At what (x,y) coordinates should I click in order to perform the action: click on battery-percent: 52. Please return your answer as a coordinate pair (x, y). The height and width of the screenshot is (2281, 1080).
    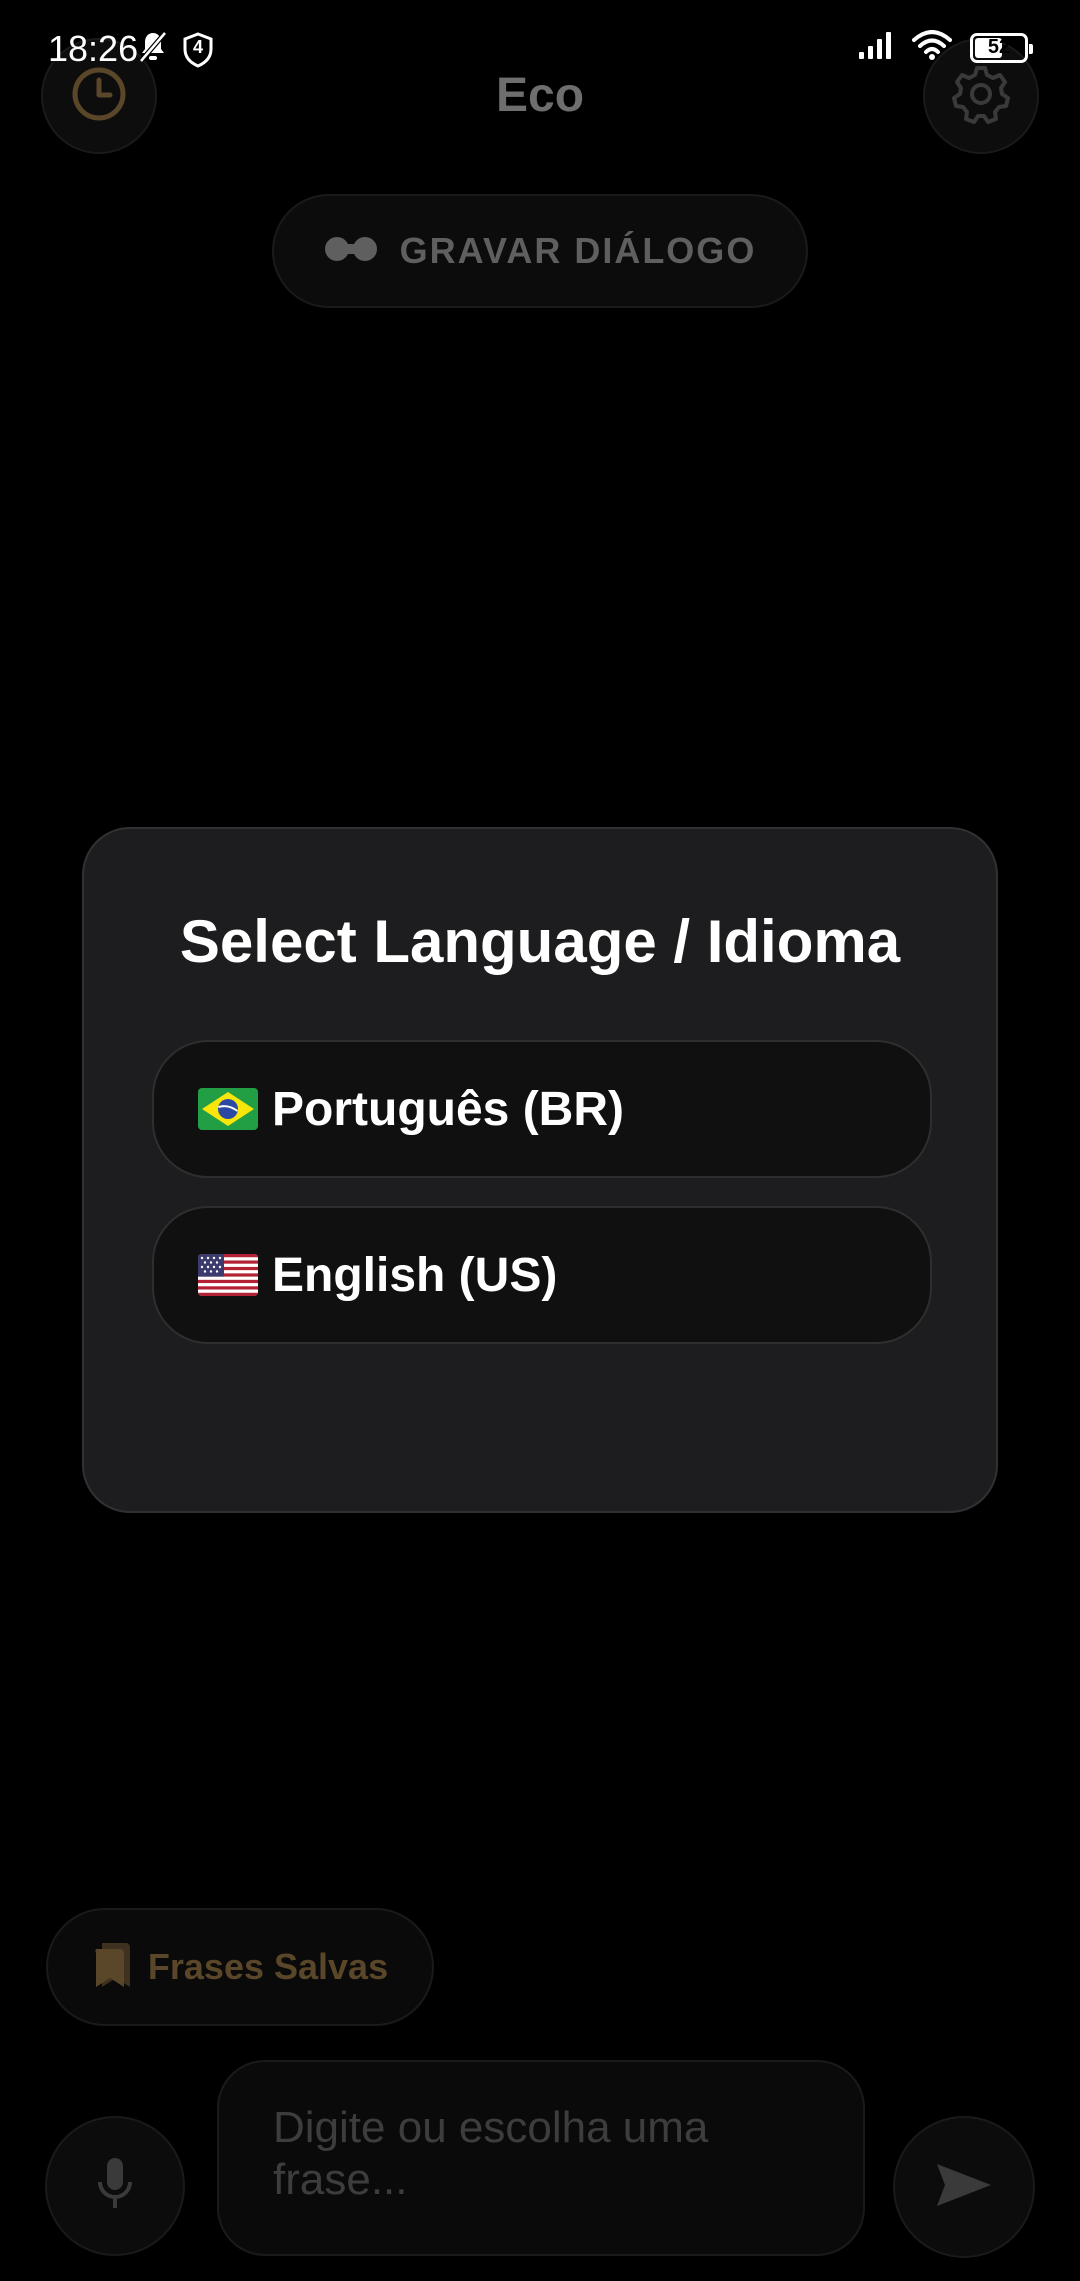
    Looking at the image, I should click on (999, 47).